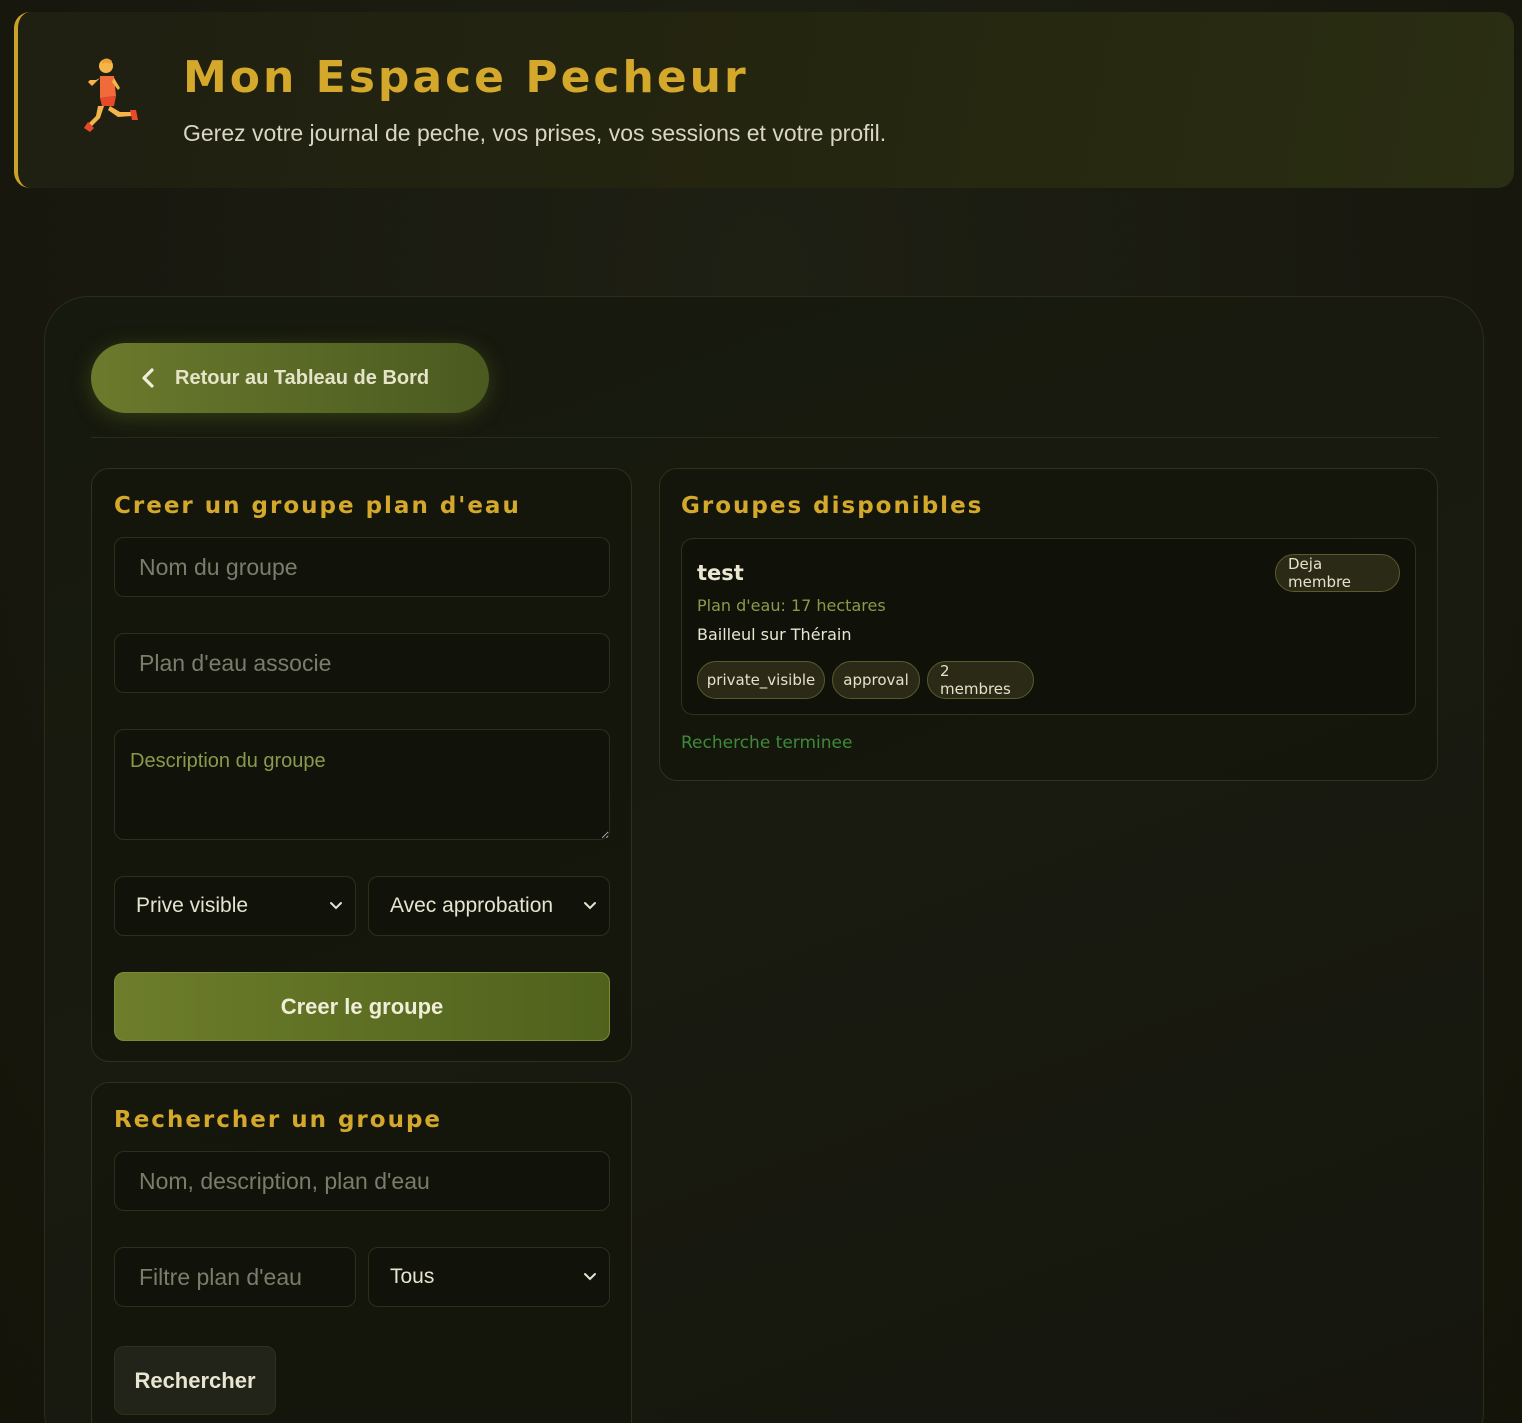 Image resolution: width=1522 pixels, height=1423 pixels. I want to click on page-title: Mon Espace Pecheur, so click(466, 77).